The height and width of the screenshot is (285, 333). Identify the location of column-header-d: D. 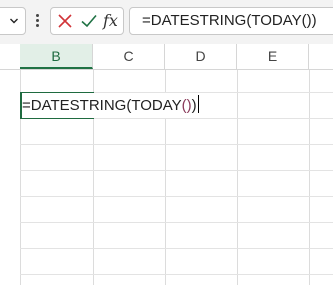
(201, 56).